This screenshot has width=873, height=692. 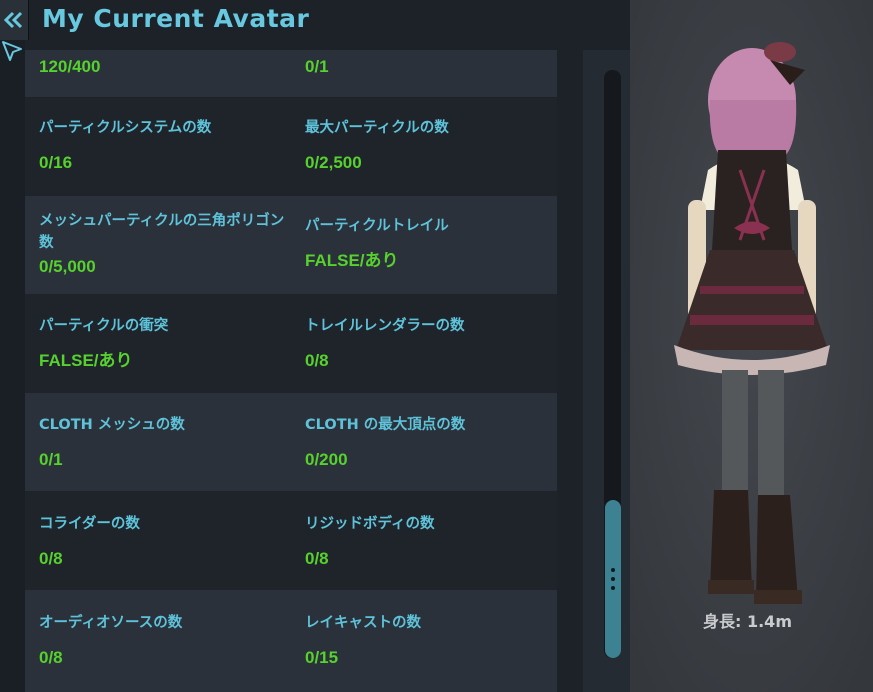 What do you see at coordinates (315, 20) in the screenshot?
I see `header-bar: My Current Avatar` at bounding box center [315, 20].